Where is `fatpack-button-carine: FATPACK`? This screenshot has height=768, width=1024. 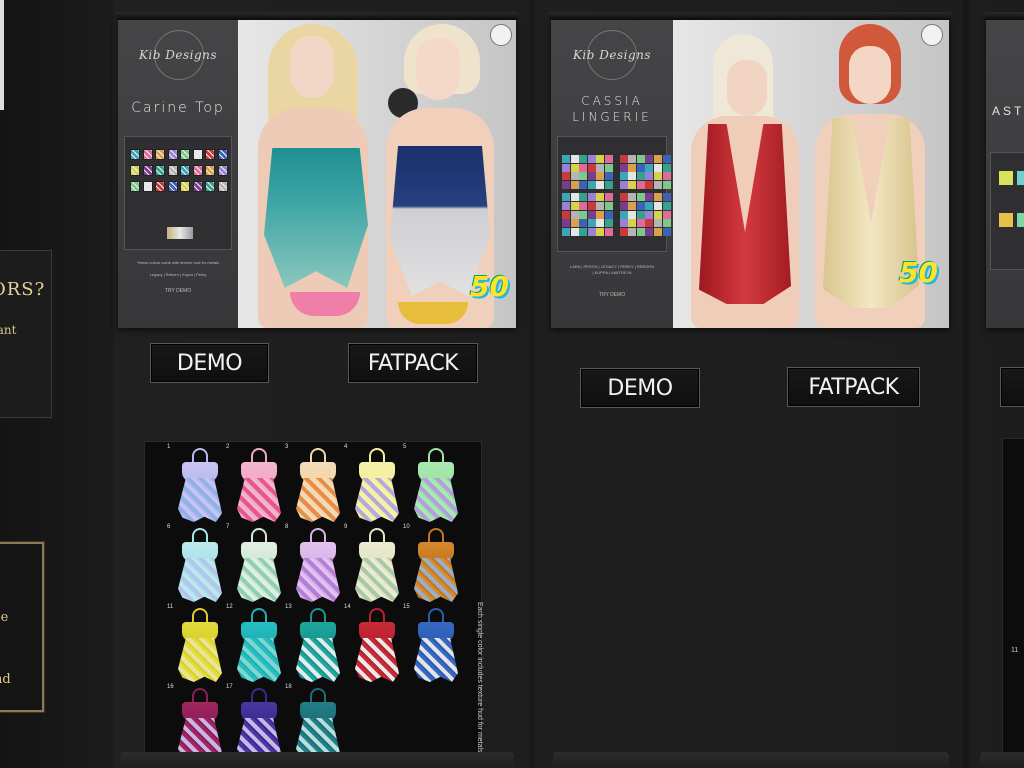 fatpack-button-carine: FATPACK is located at coordinates (413, 363).